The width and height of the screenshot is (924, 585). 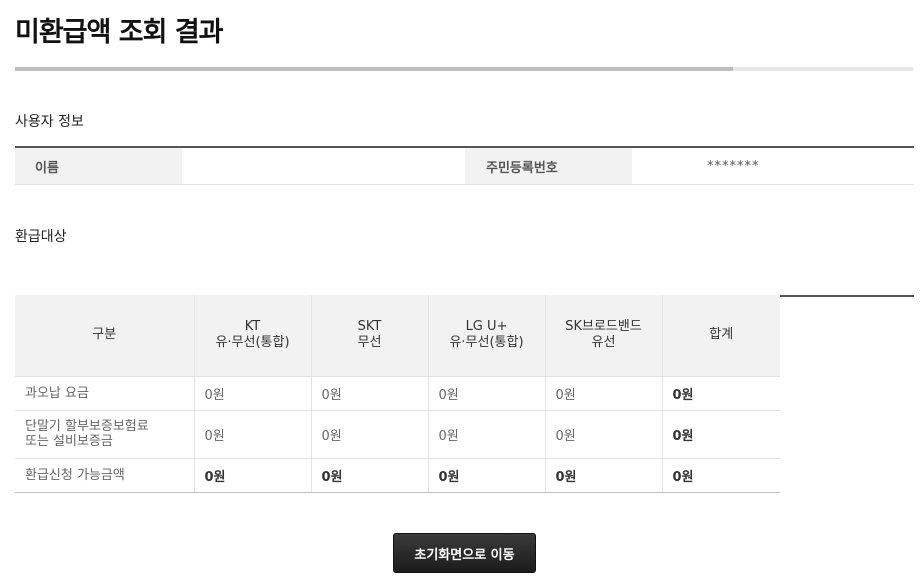 I want to click on progress-bar-fill, so click(x=374, y=69).